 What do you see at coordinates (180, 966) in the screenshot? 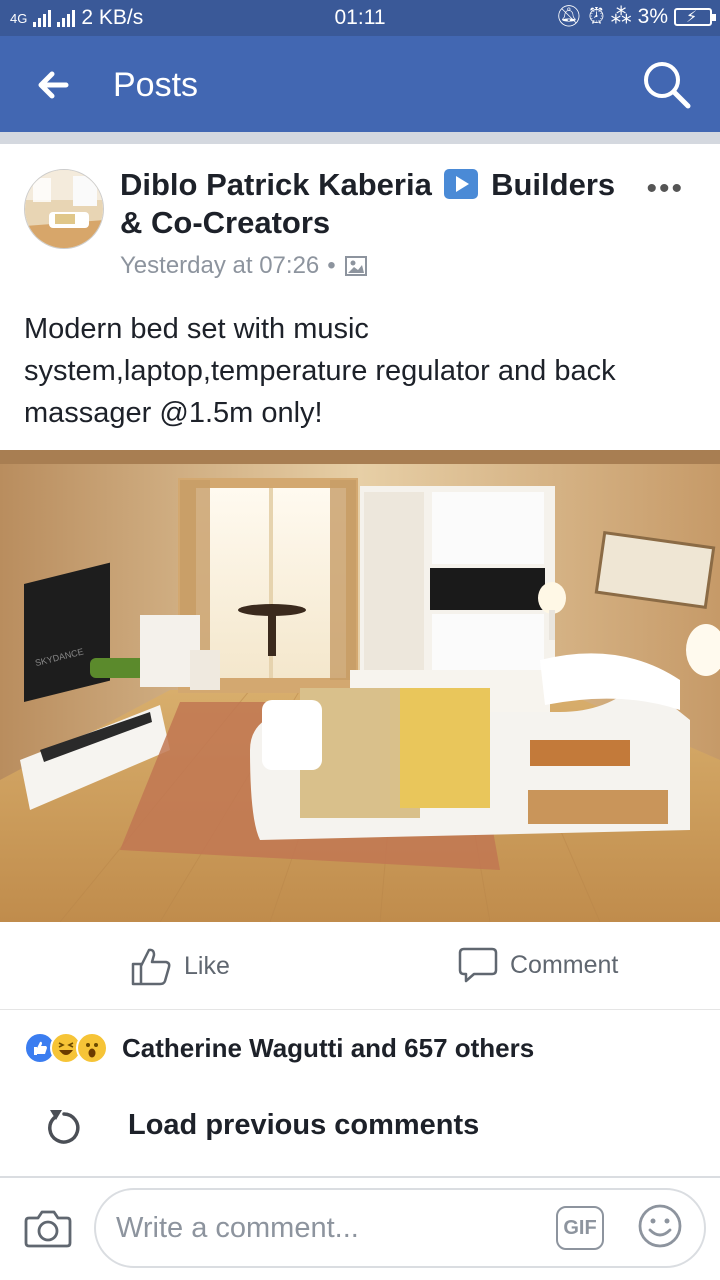
I see `like-button: Like` at bounding box center [180, 966].